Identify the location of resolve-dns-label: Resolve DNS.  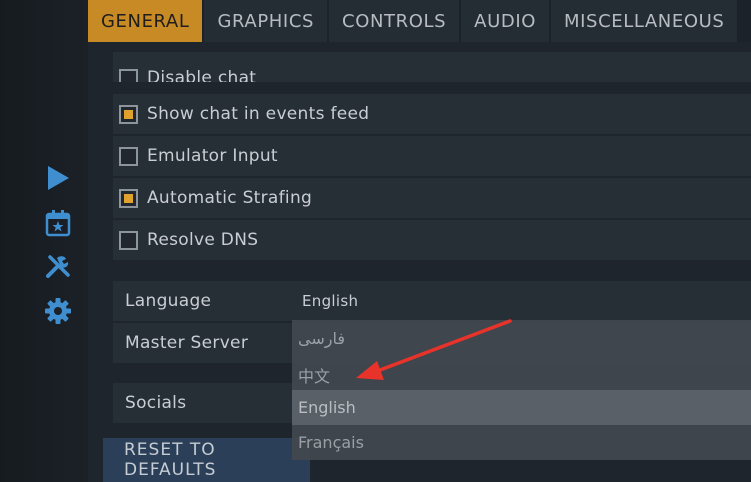
(203, 240).